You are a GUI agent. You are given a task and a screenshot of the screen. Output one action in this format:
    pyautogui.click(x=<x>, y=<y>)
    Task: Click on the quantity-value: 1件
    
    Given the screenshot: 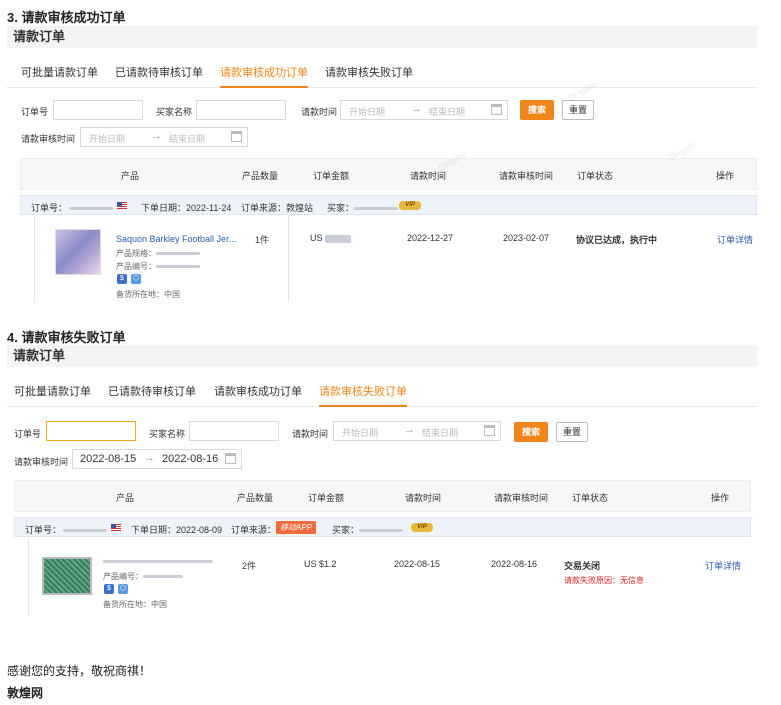 What is the action you would take?
    pyautogui.click(x=262, y=240)
    